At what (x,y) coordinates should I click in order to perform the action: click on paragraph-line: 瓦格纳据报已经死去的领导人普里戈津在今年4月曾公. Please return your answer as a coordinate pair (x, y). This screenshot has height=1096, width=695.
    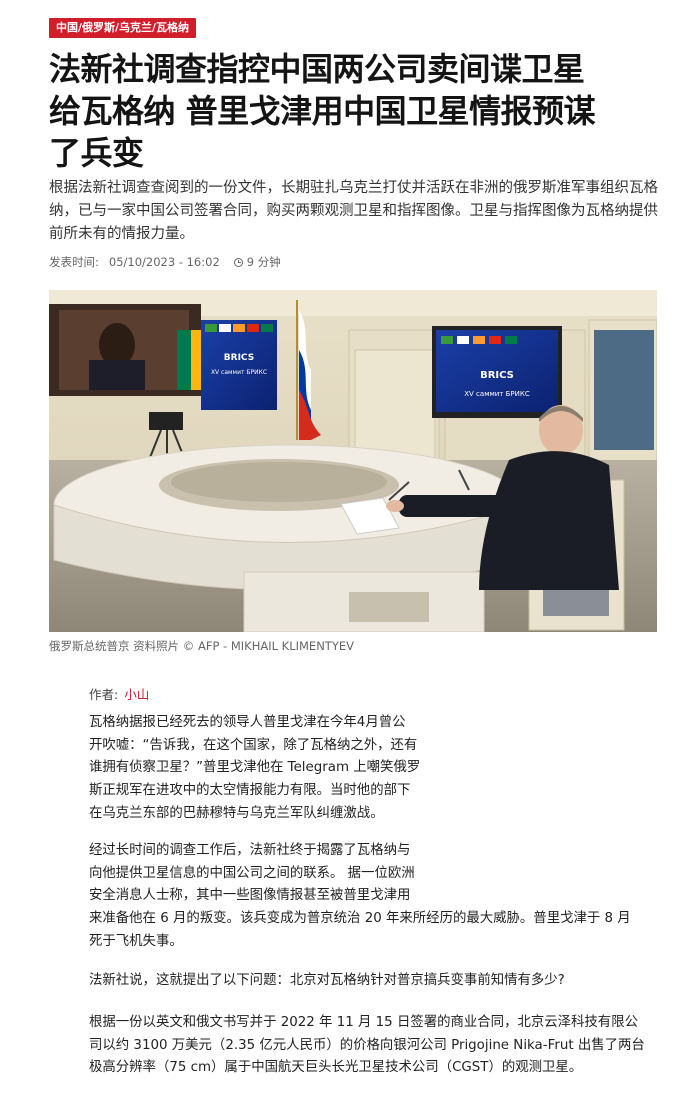
    Looking at the image, I should click on (247, 722).